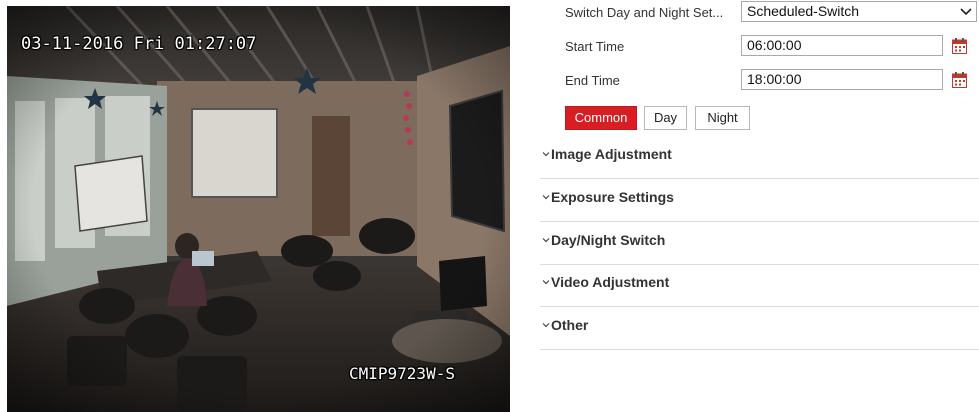  I want to click on section-video-adjustment: Video Adjustment, so click(759, 285).